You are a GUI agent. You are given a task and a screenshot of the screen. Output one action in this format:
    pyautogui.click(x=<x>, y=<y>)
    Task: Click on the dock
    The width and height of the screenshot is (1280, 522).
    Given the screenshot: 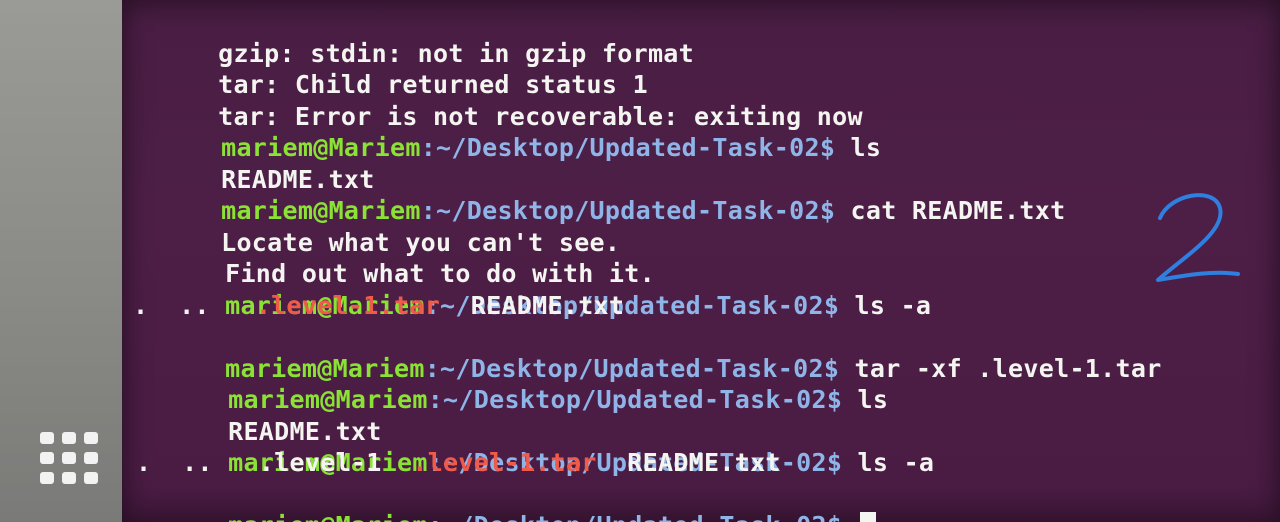 What is the action you would take?
    pyautogui.click(x=61, y=261)
    